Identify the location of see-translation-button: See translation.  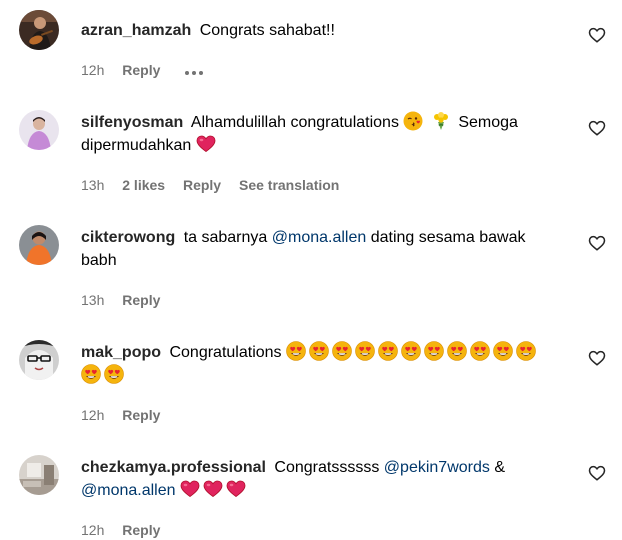
(289, 185).